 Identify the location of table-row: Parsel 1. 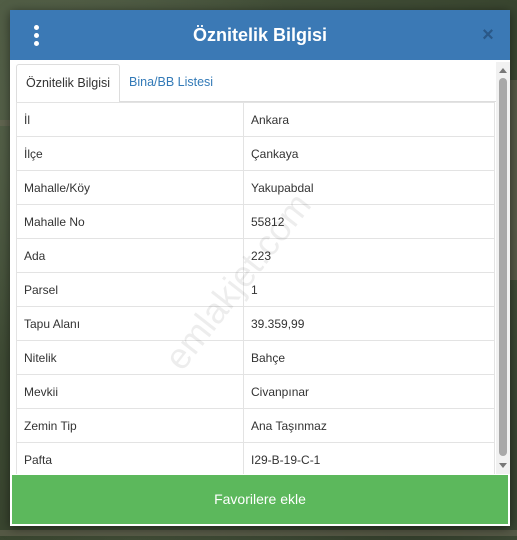
(255, 289).